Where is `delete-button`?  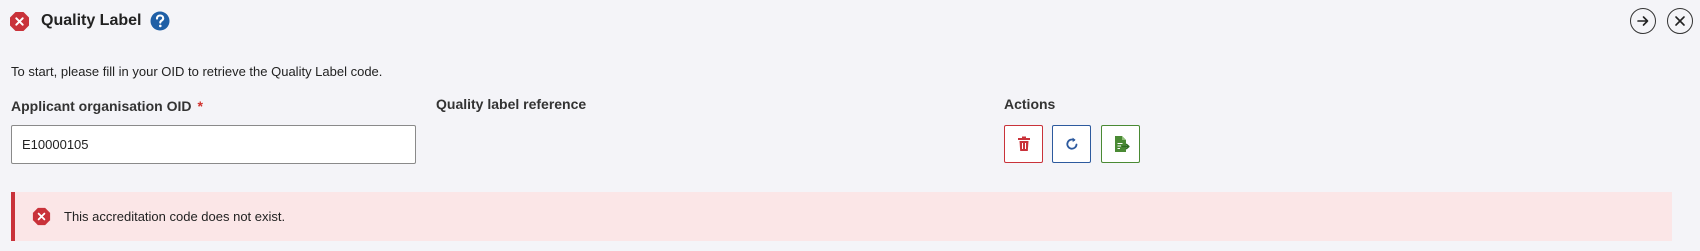 delete-button is located at coordinates (1023, 144).